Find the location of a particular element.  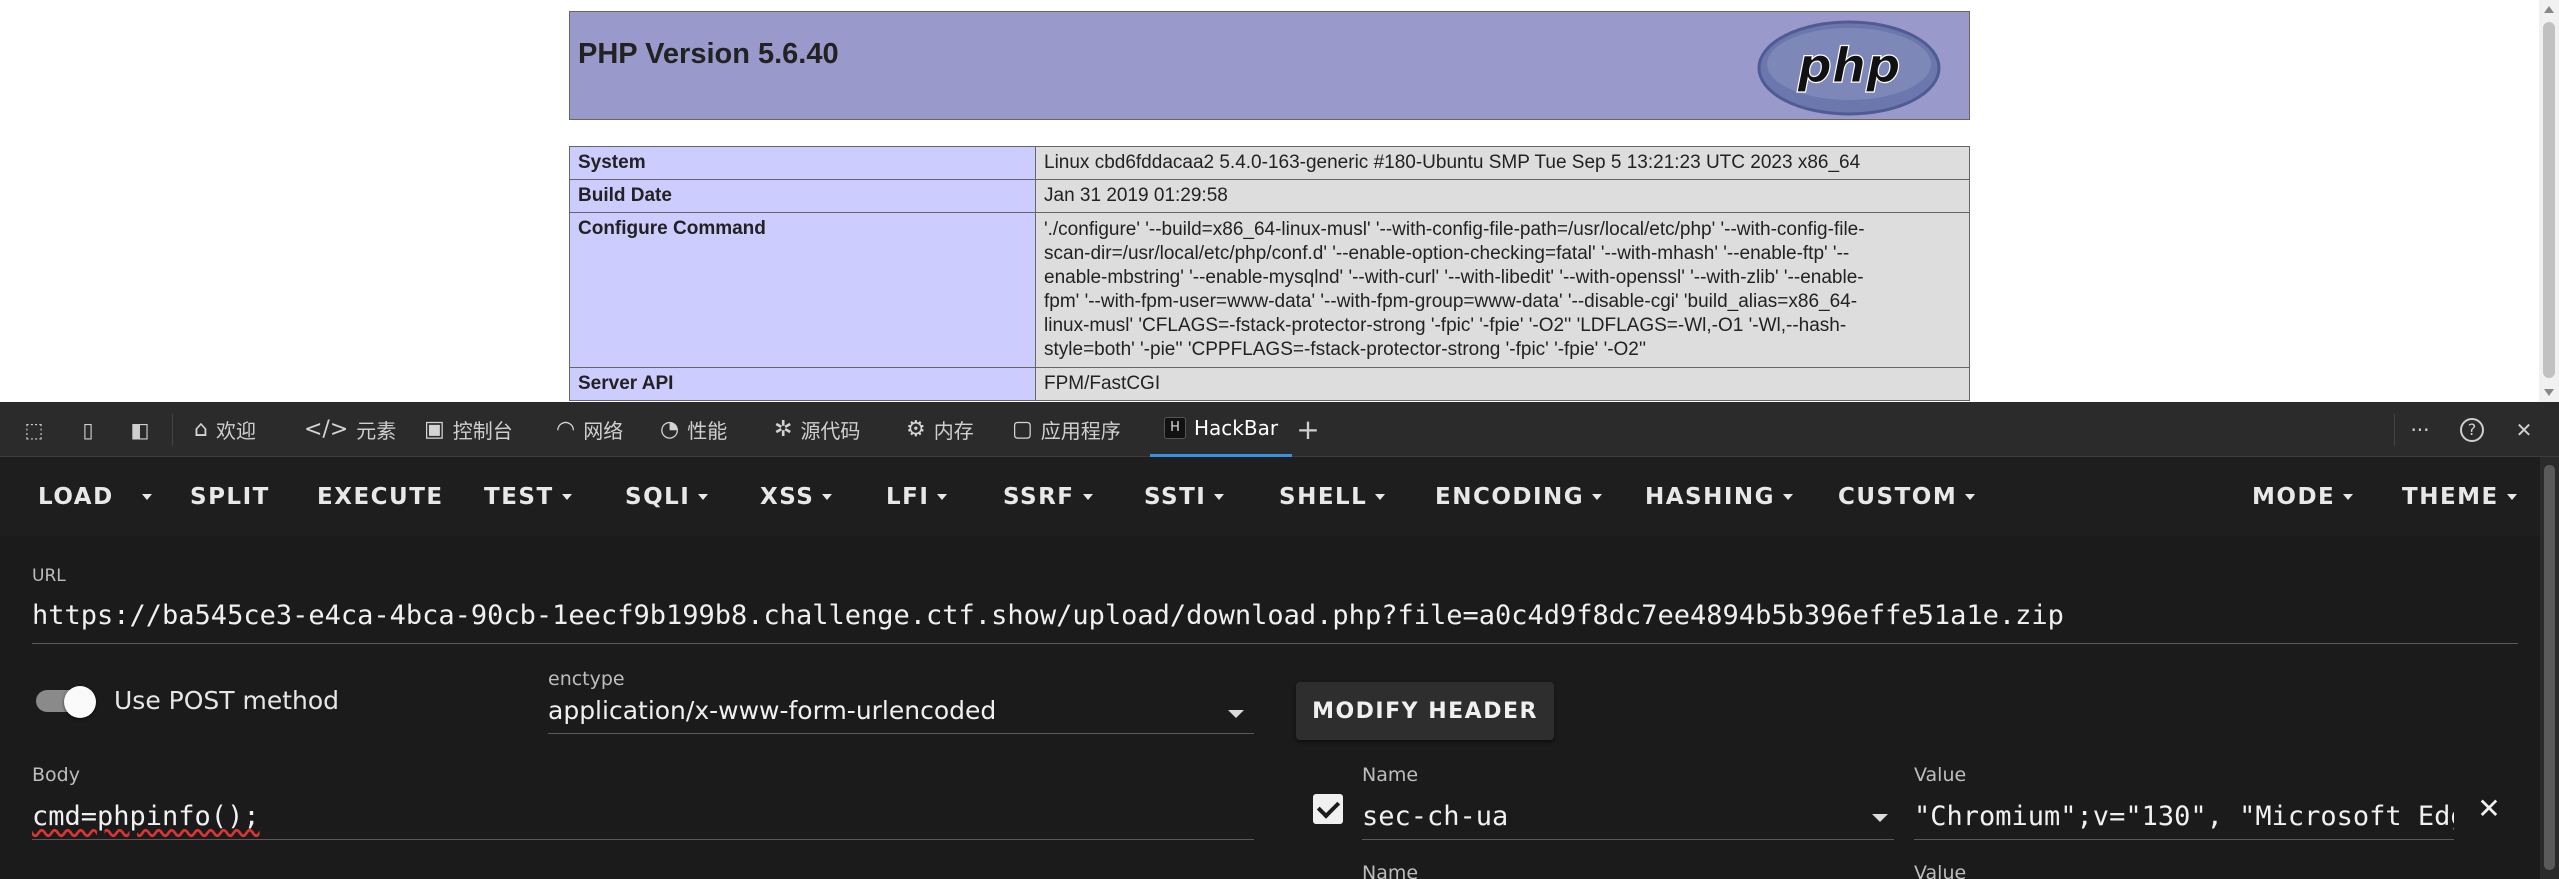

encoding-menu: ENCODING is located at coordinates (1519, 496).